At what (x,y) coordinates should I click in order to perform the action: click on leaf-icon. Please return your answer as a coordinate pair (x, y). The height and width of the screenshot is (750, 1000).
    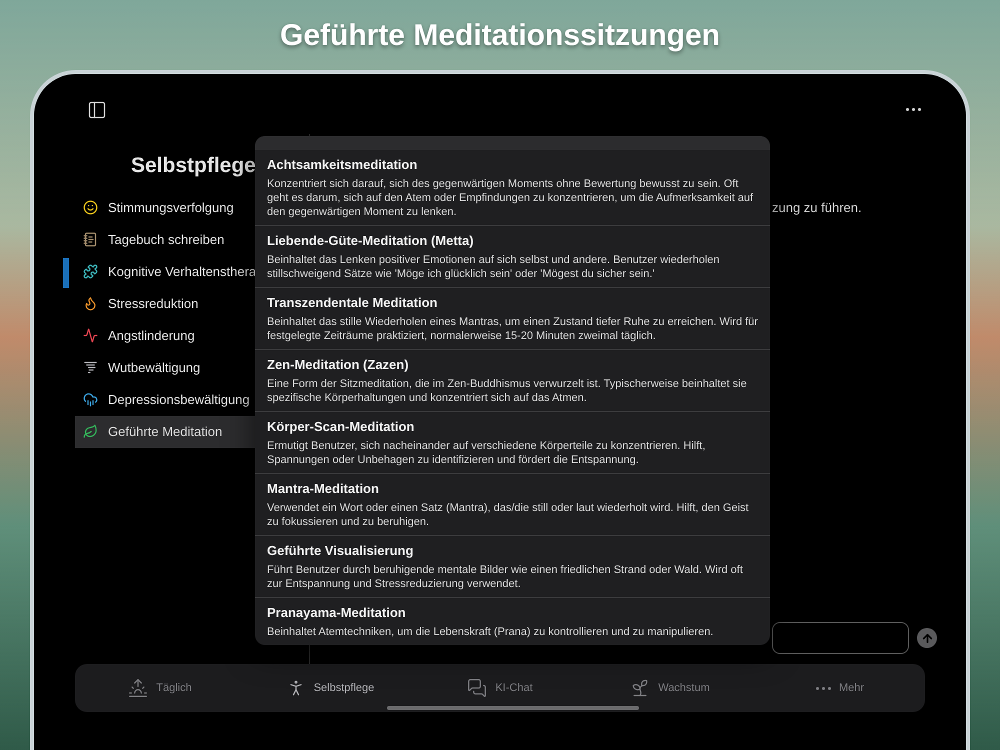
    Looking at the image, I should click on (90, 431).